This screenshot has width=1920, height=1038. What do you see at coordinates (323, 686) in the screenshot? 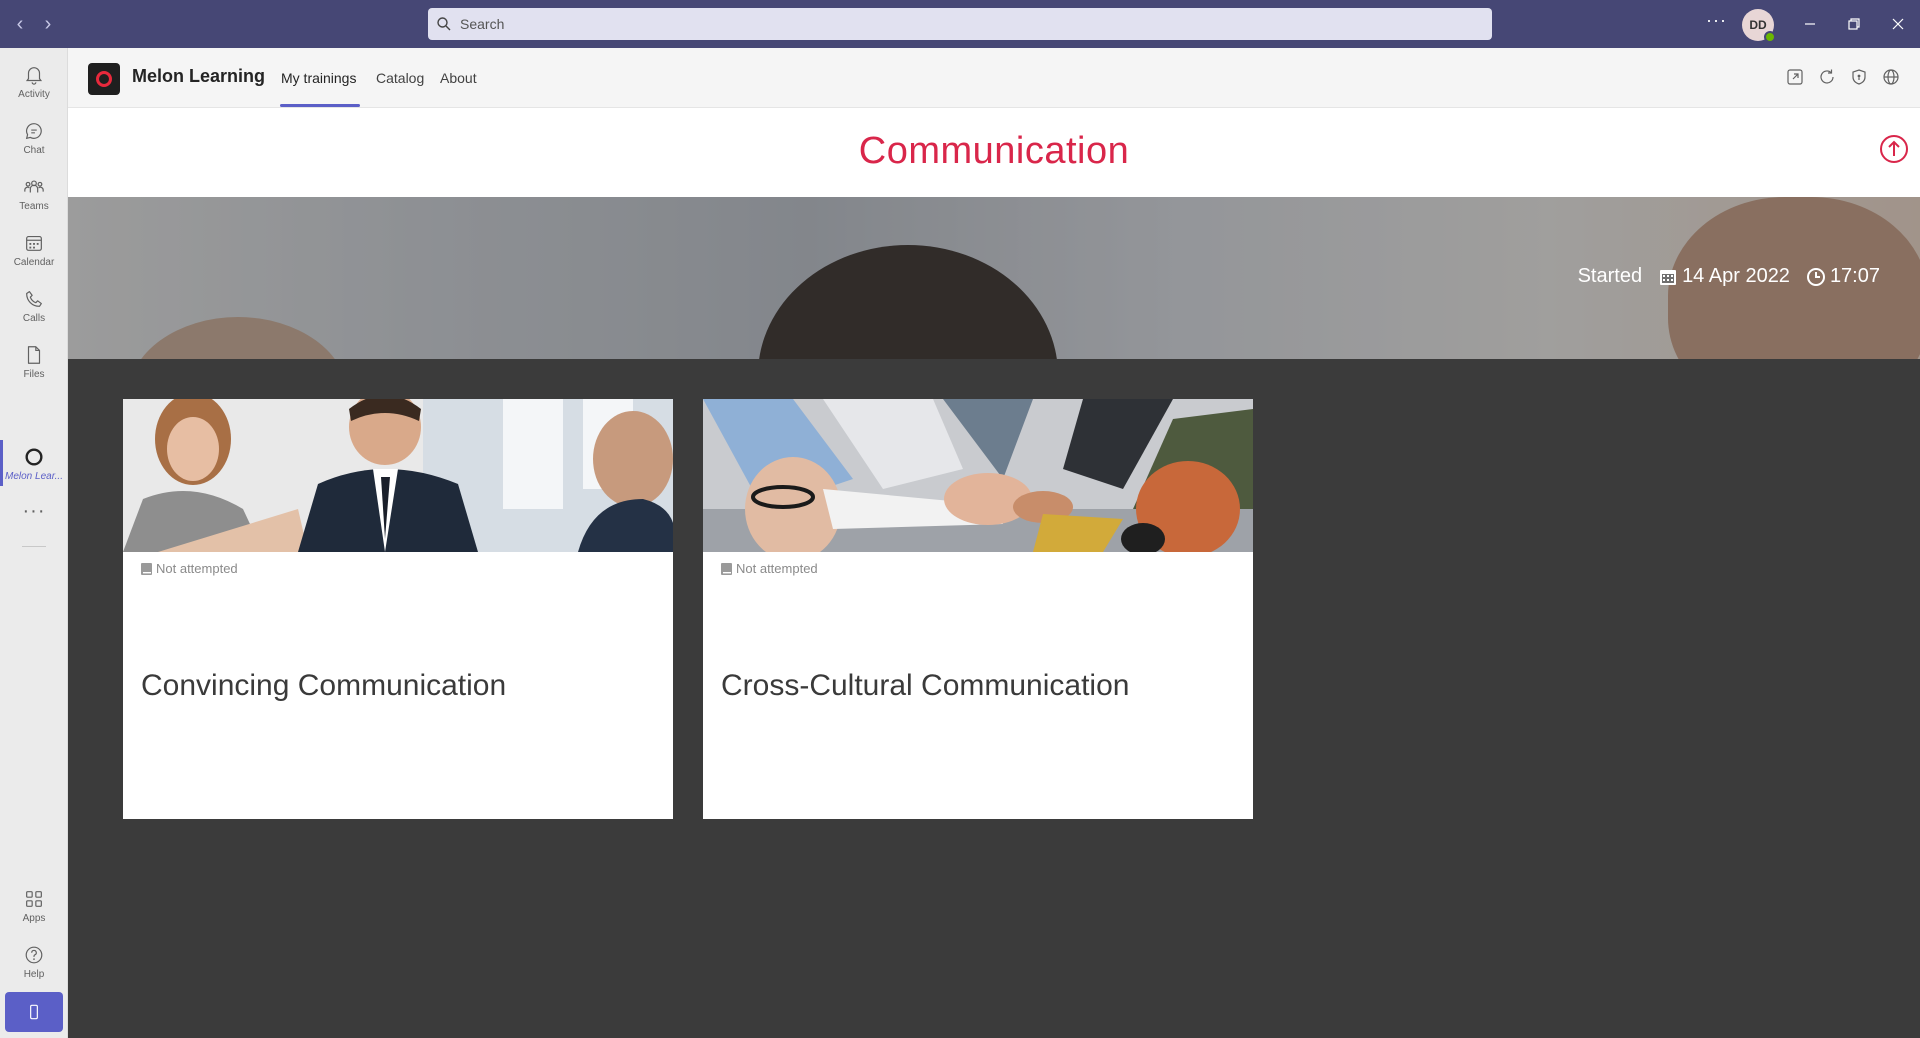
I see `card-title: Convincing Communication` at bounding box center [323, 686].